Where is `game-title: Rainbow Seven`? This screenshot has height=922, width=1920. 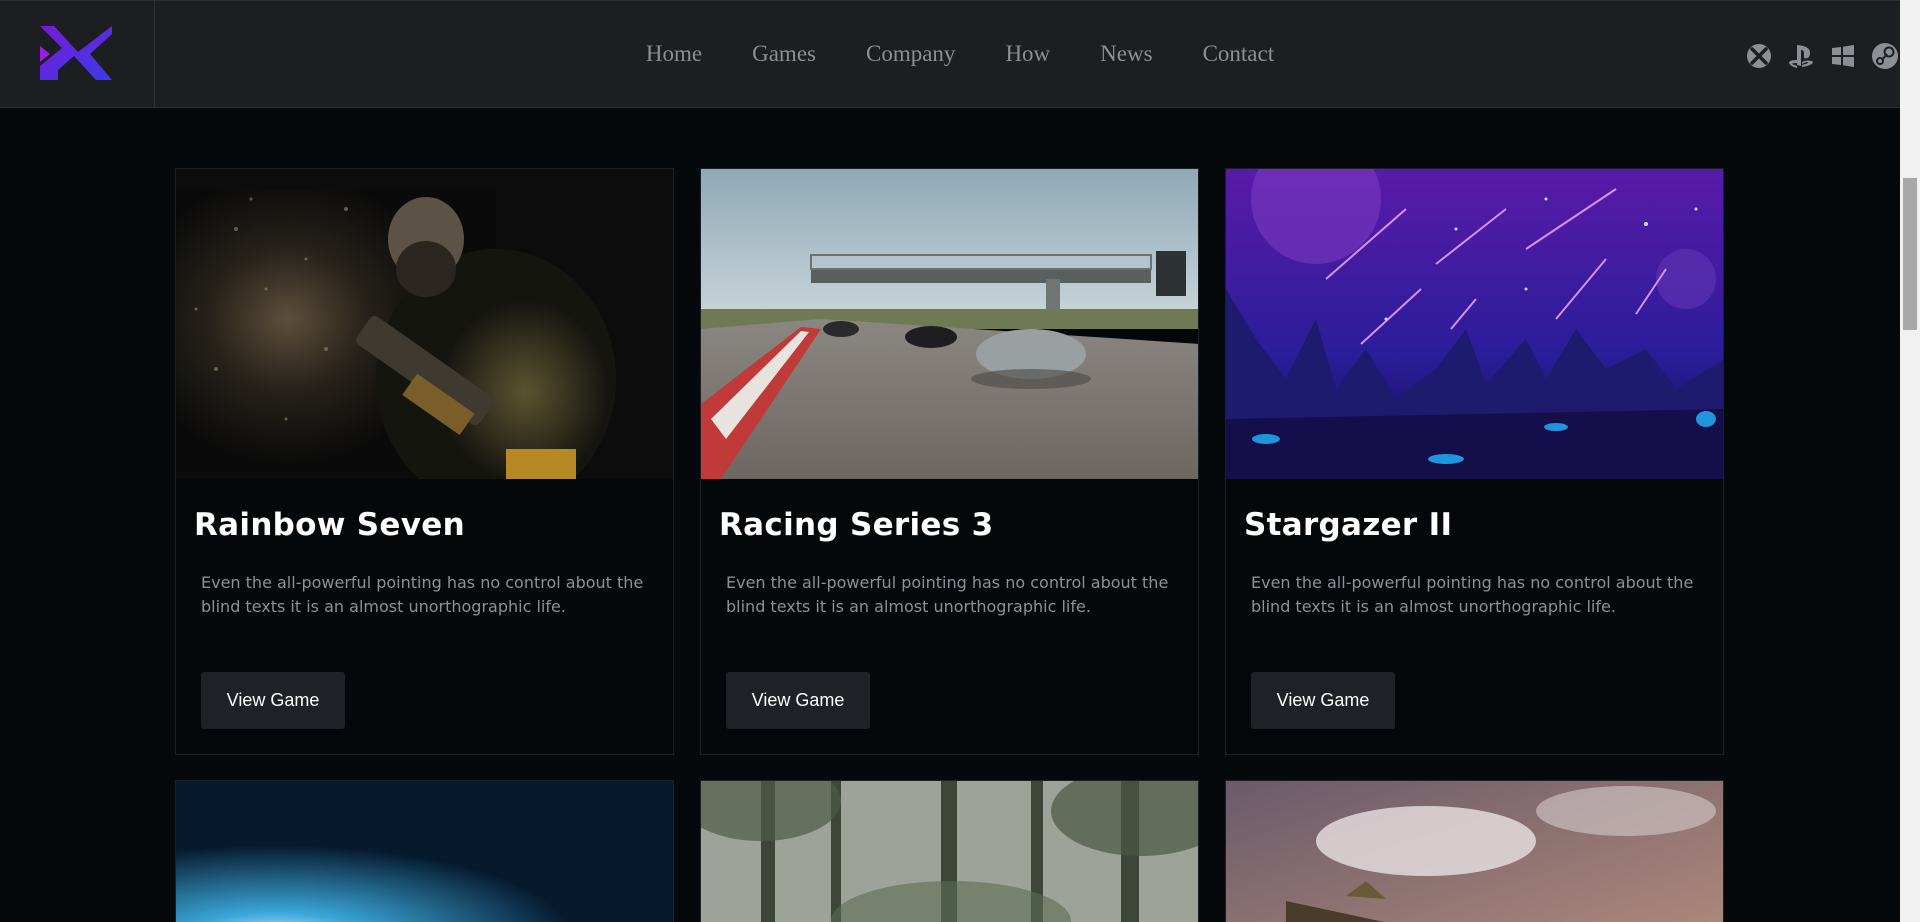
game-title: Rainbow Seven is located at coordinates (329, 525).